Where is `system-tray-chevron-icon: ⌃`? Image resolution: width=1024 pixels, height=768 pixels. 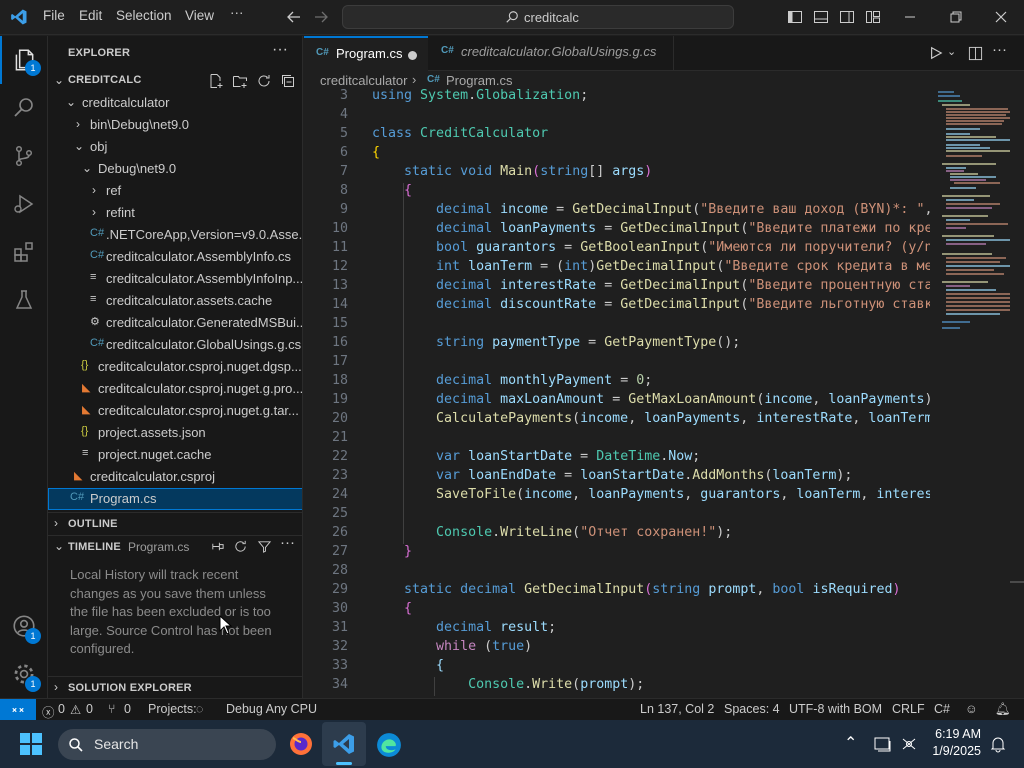 system-tray-chevron-icon: ⌃ is located at coordinates (850, 743).